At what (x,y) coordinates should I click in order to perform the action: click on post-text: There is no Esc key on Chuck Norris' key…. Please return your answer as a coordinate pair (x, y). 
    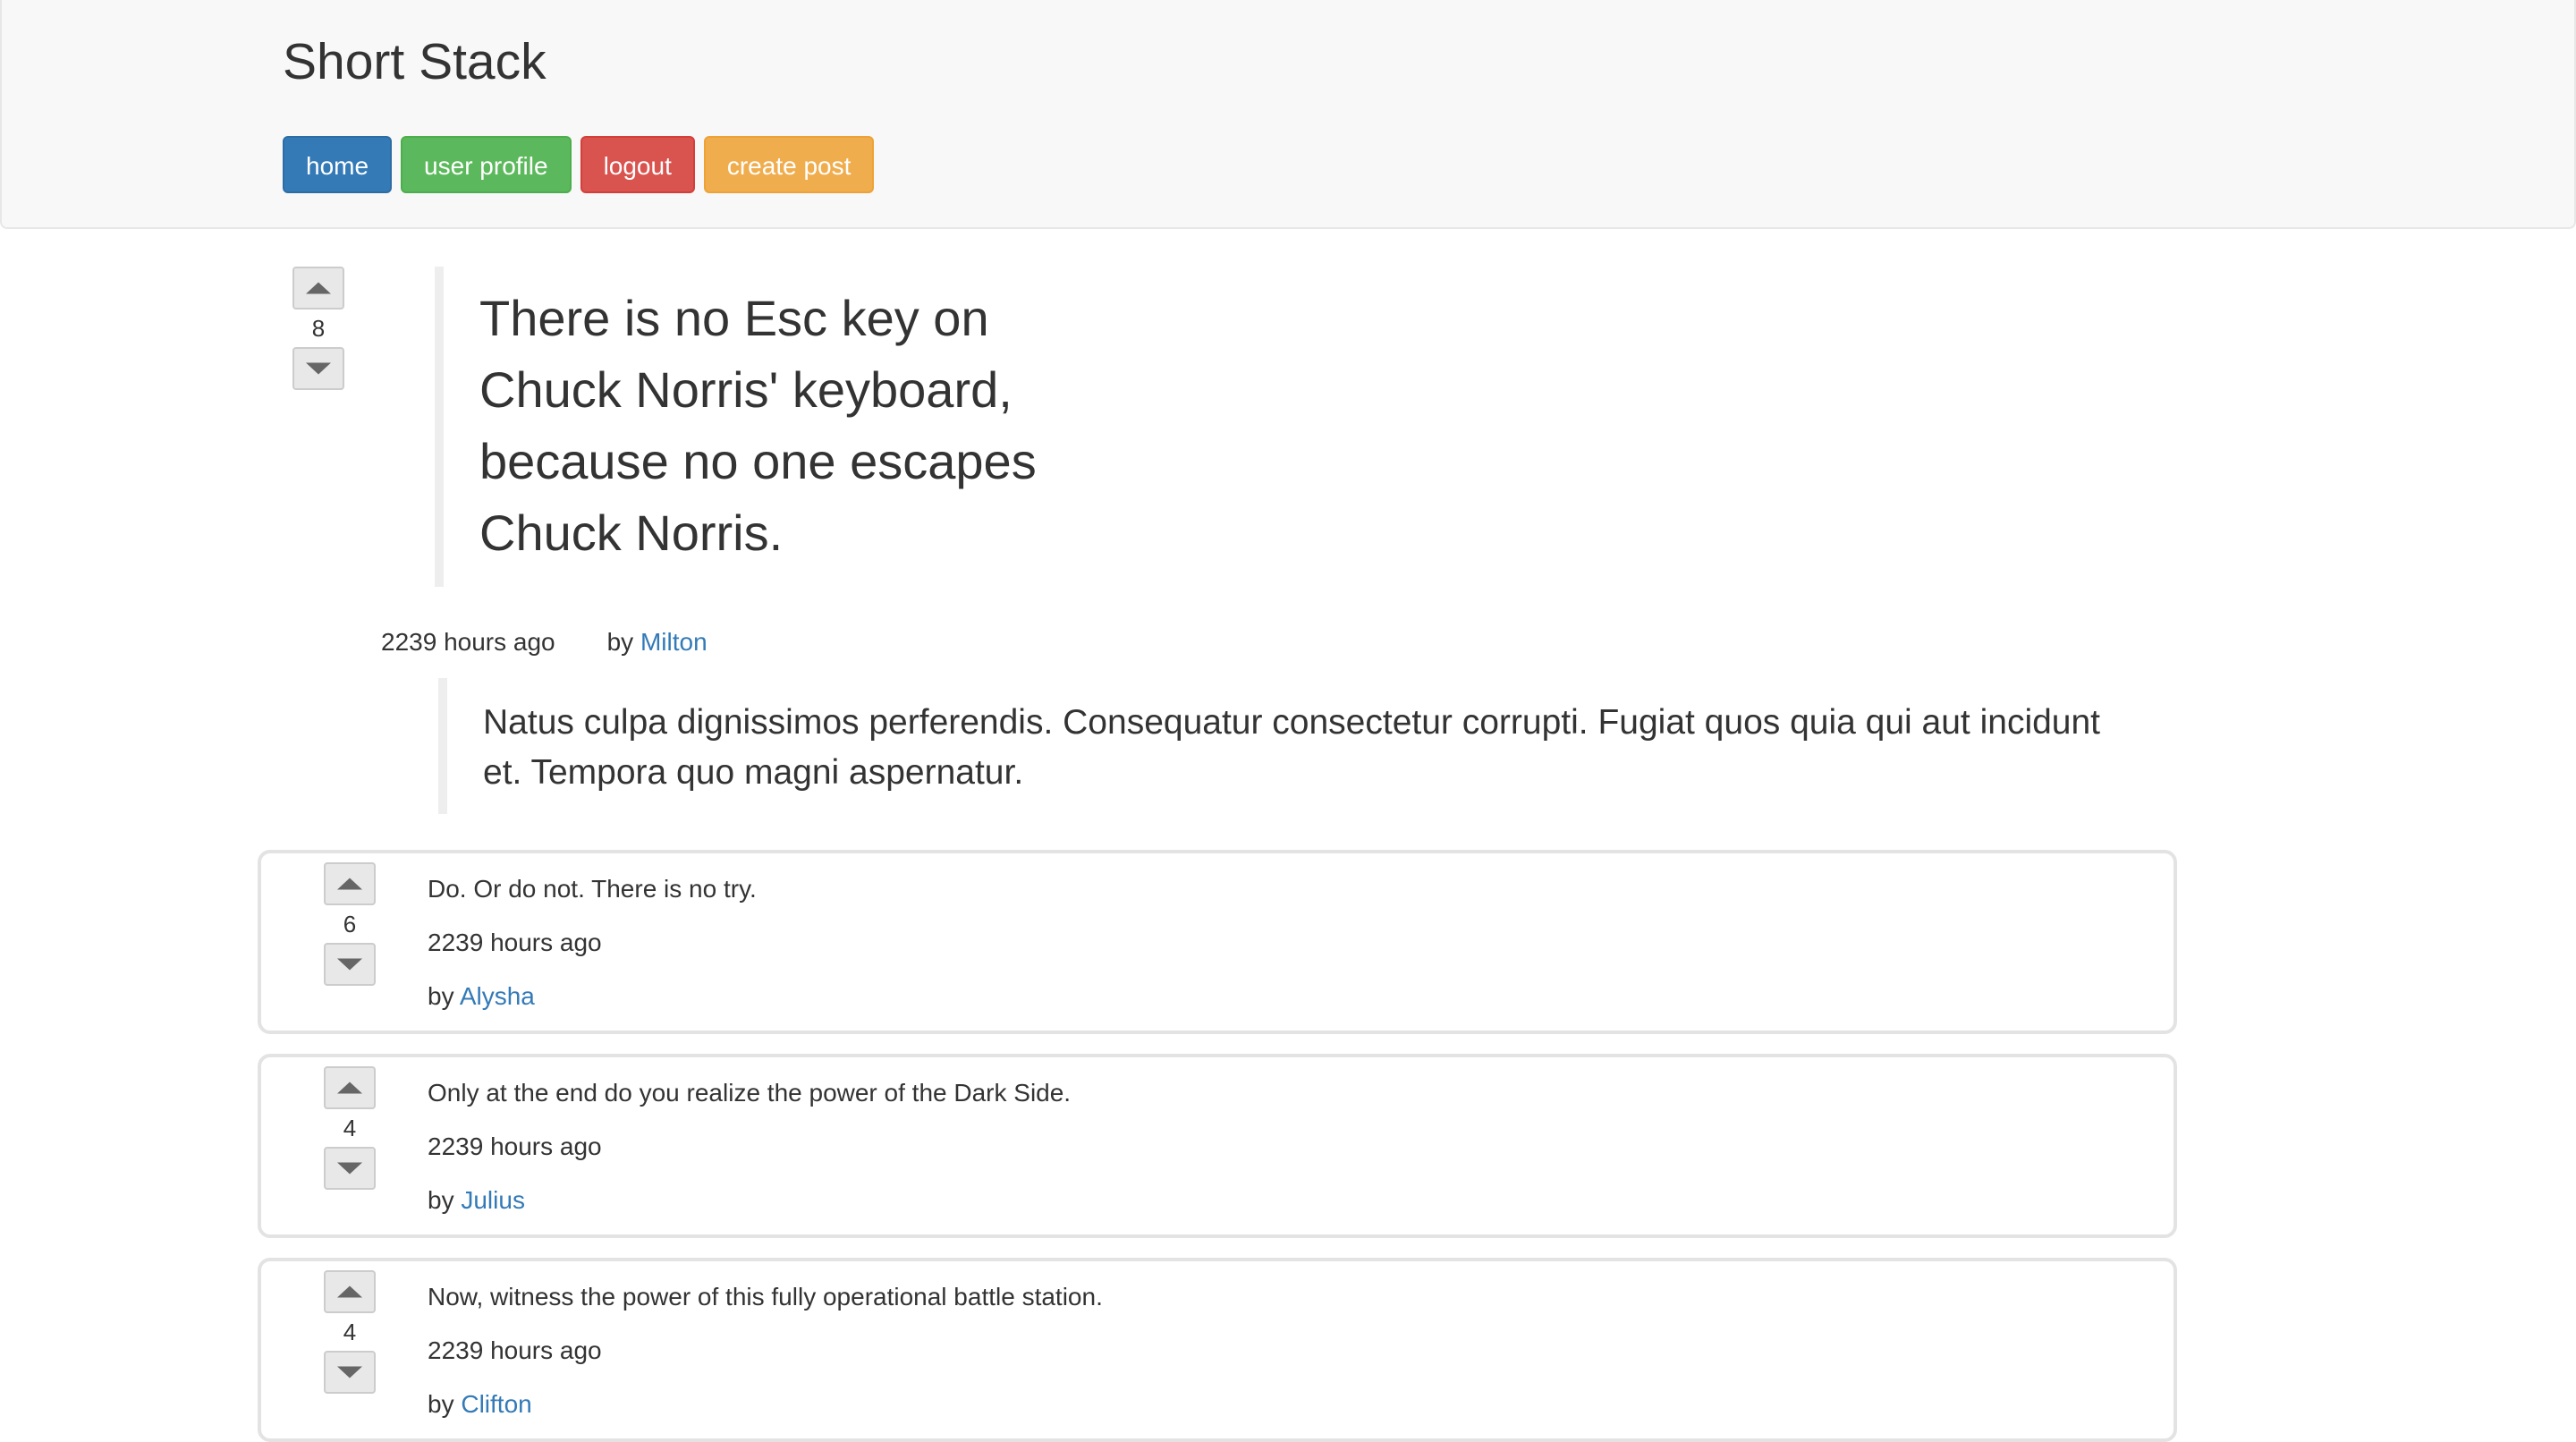
    Looking at the image, I should click on (758, 425).